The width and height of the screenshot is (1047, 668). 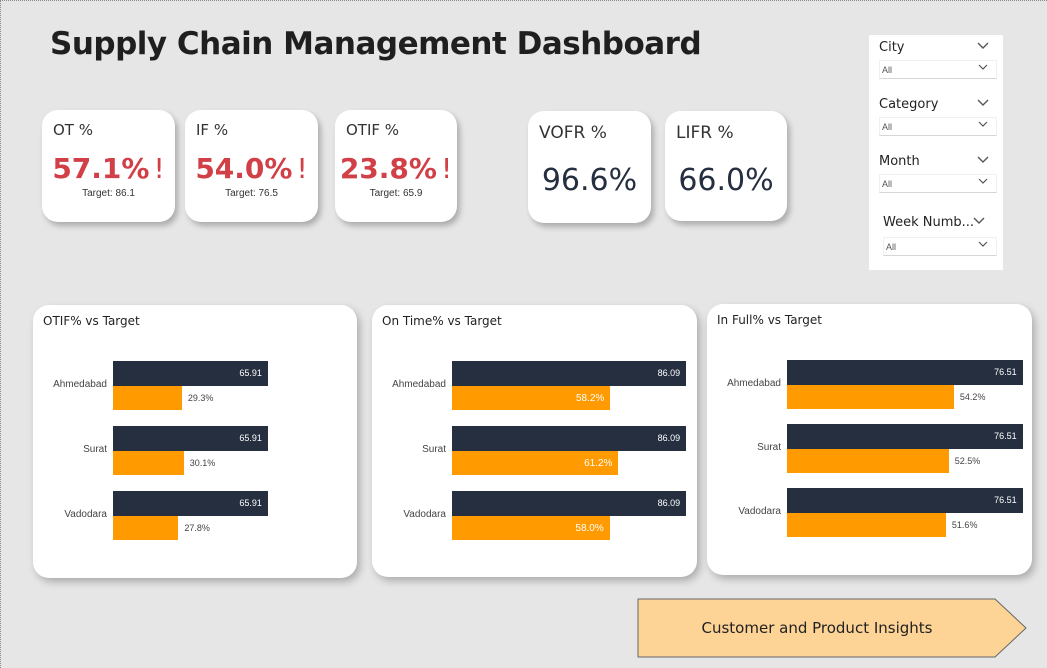 What do you see at coordinates (101, 168) in the screenshot?
I see `kpi-value-text: 57.1%` at bounding box center [101, 168].